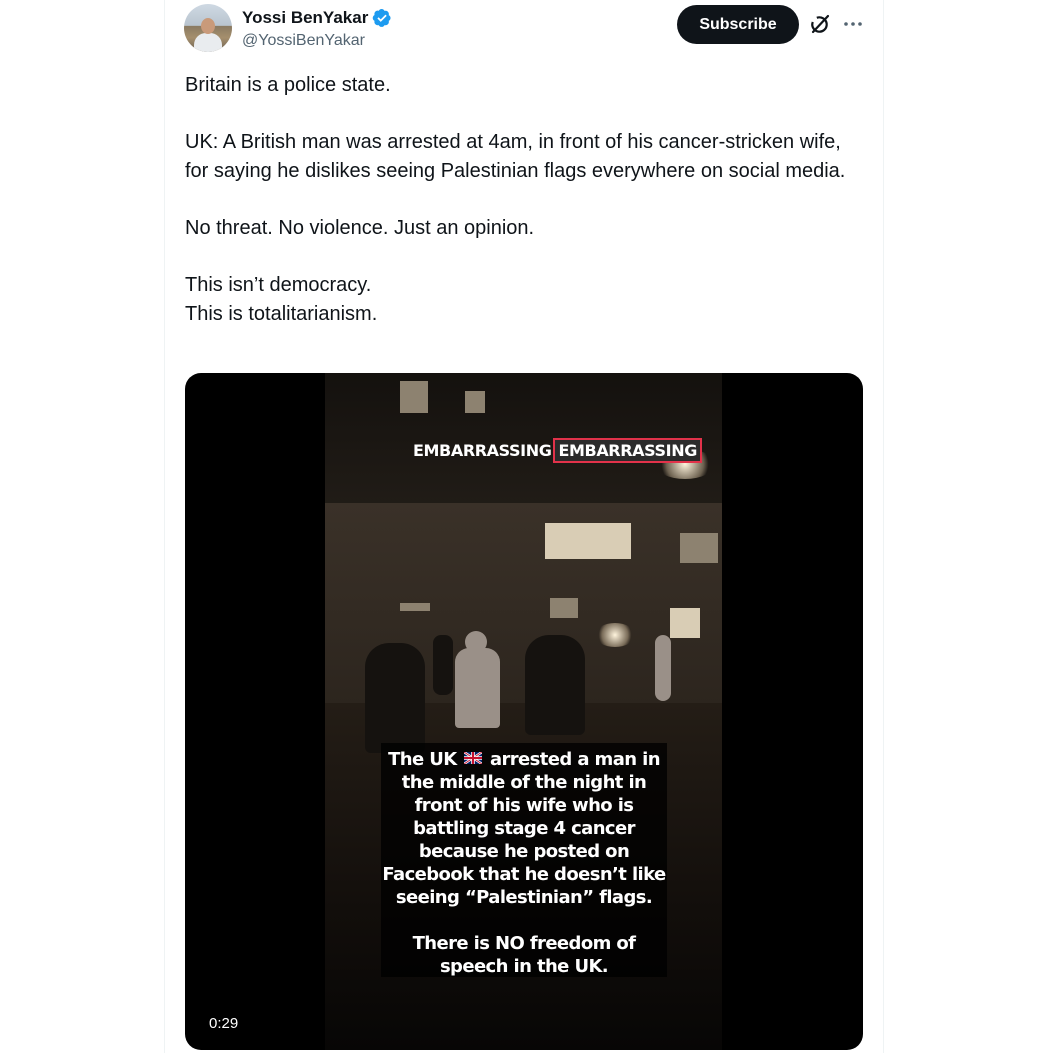  Describe the element at coordinates (524, 943) in the screenshot. I see `caption-line: There is NO freedom of` at that location.